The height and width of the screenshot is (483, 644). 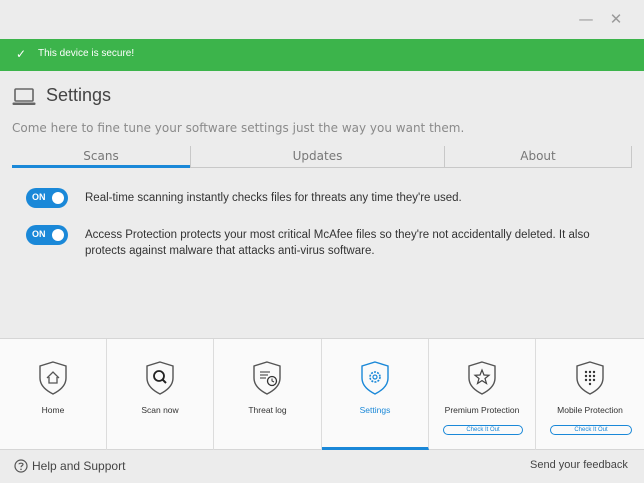 I want to click on realtime-scanning-toggle: ON, so click(x=47, y=198).